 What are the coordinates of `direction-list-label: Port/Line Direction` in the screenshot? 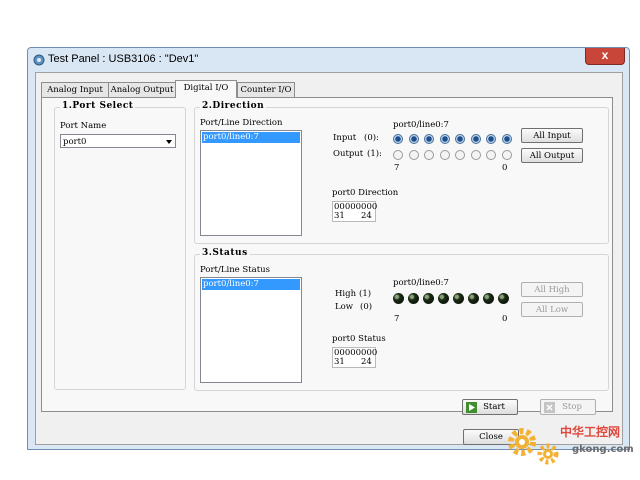 It's located at (241, 123).